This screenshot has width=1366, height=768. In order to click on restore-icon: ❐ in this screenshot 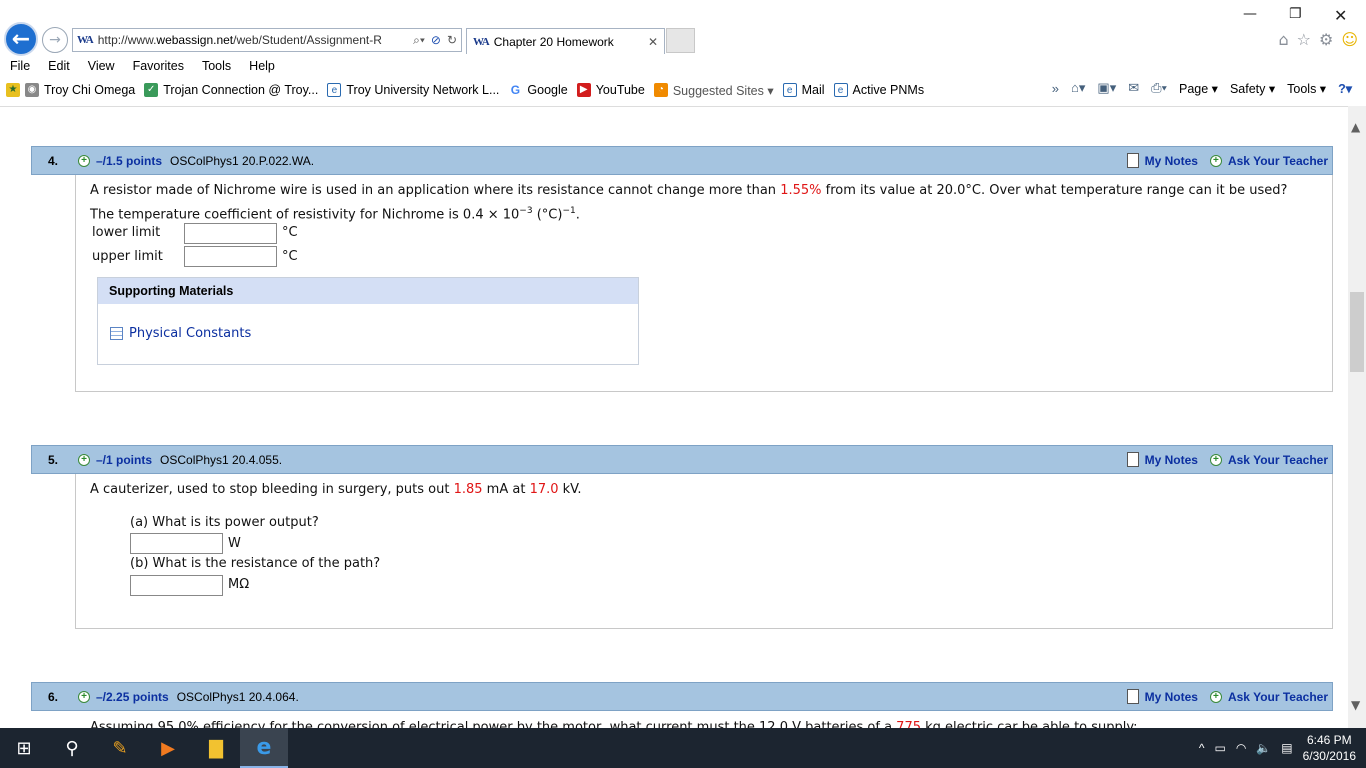, I will do `click(1295, 14)`.